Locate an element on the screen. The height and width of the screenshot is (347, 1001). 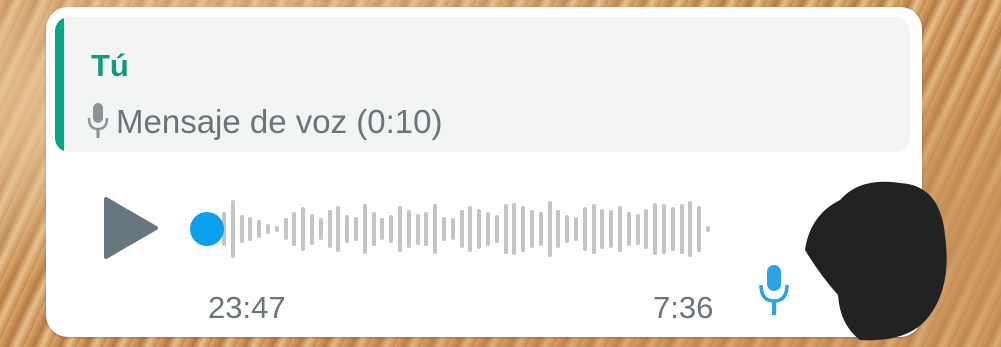
quote-text: Mensaje de voz (0:10) is located at coordinates (279, 121).